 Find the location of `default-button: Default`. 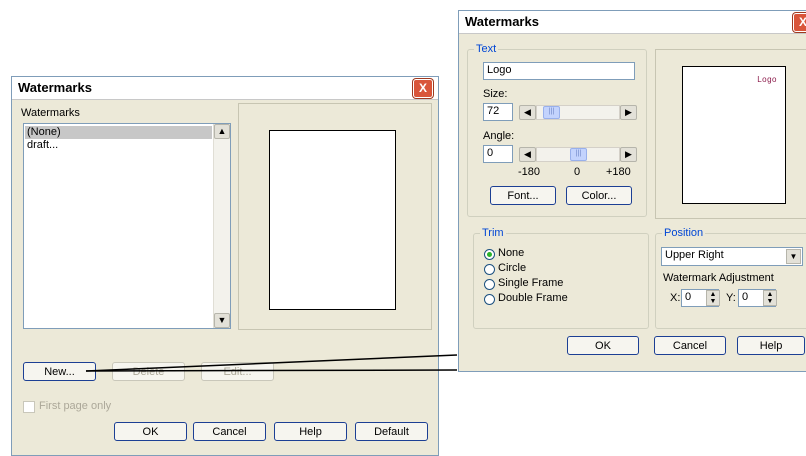

default-button: Default is located at coordinates (391, 431).